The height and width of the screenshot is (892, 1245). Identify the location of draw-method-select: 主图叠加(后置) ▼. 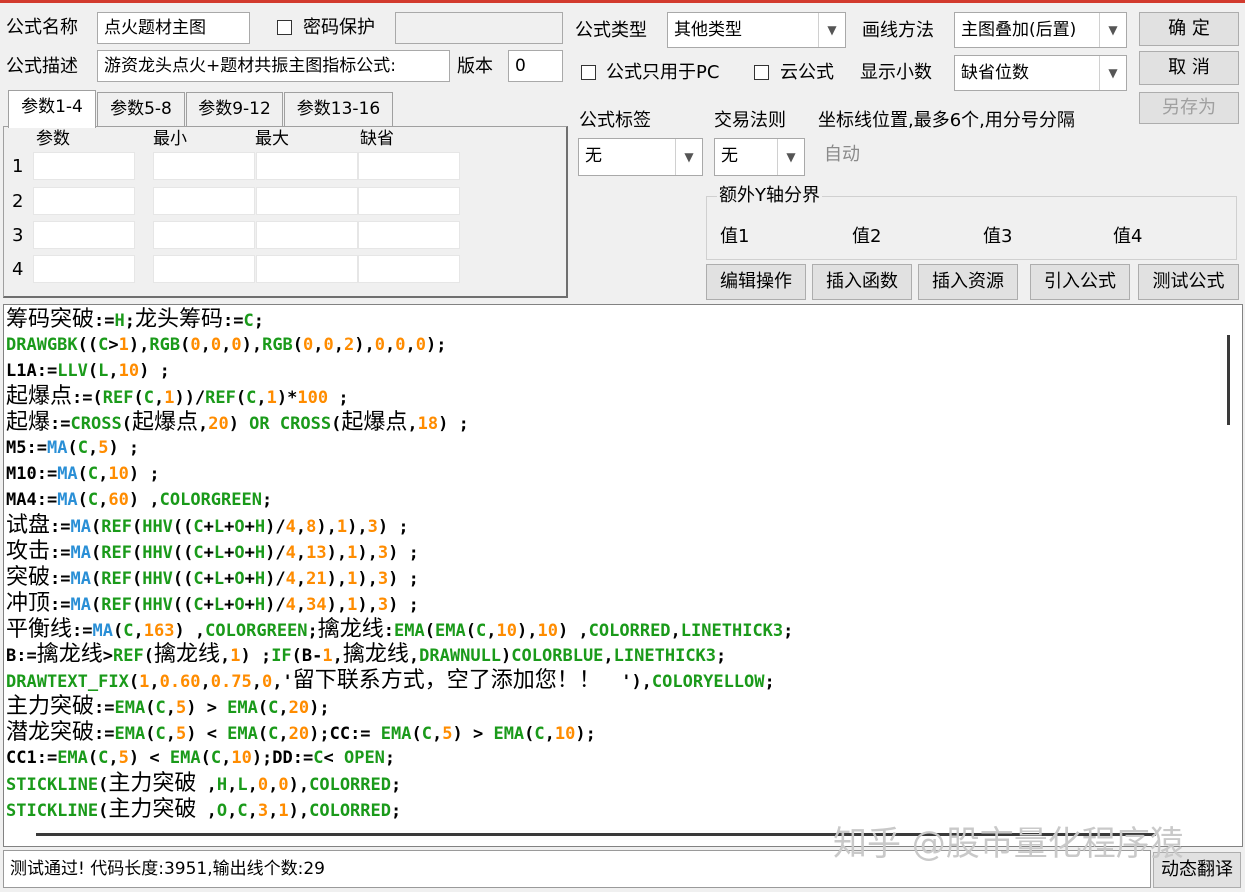
(1040, 30).